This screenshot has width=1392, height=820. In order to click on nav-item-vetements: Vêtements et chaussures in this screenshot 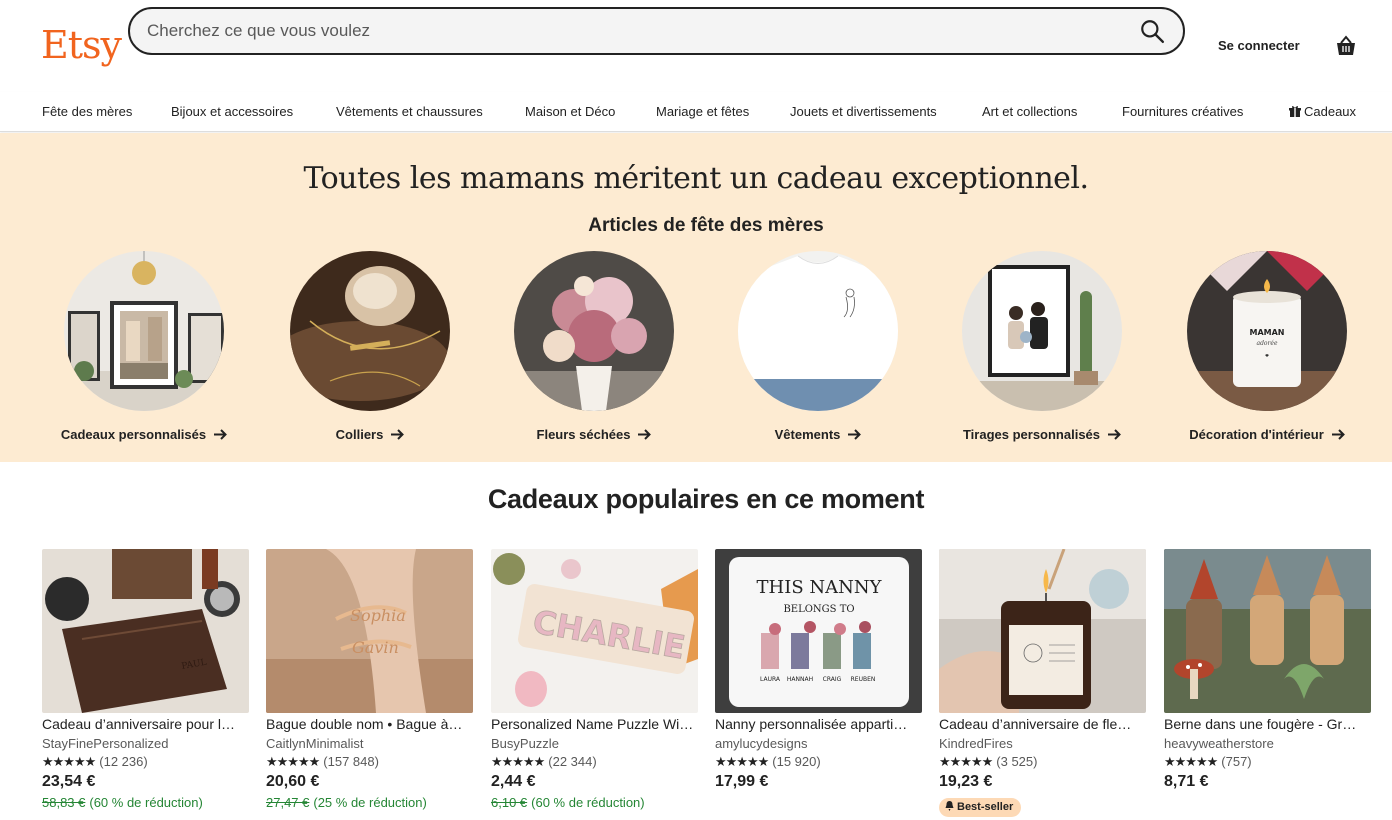, I will do `click(409, 111)`.